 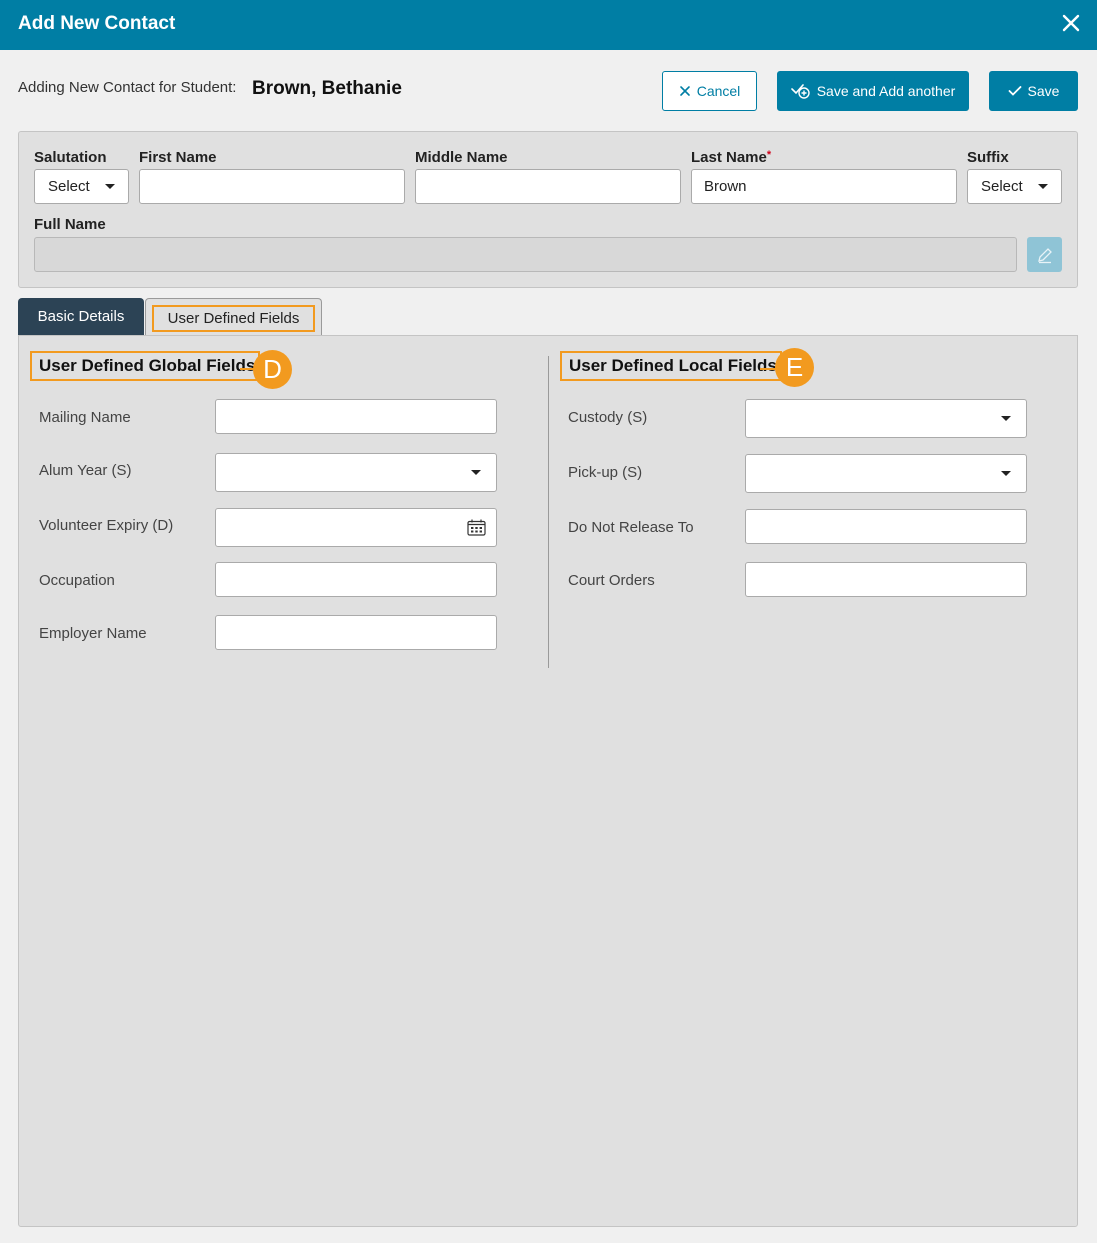 I want to click on volunteer-expiry-field, so click(x=356, y=527).